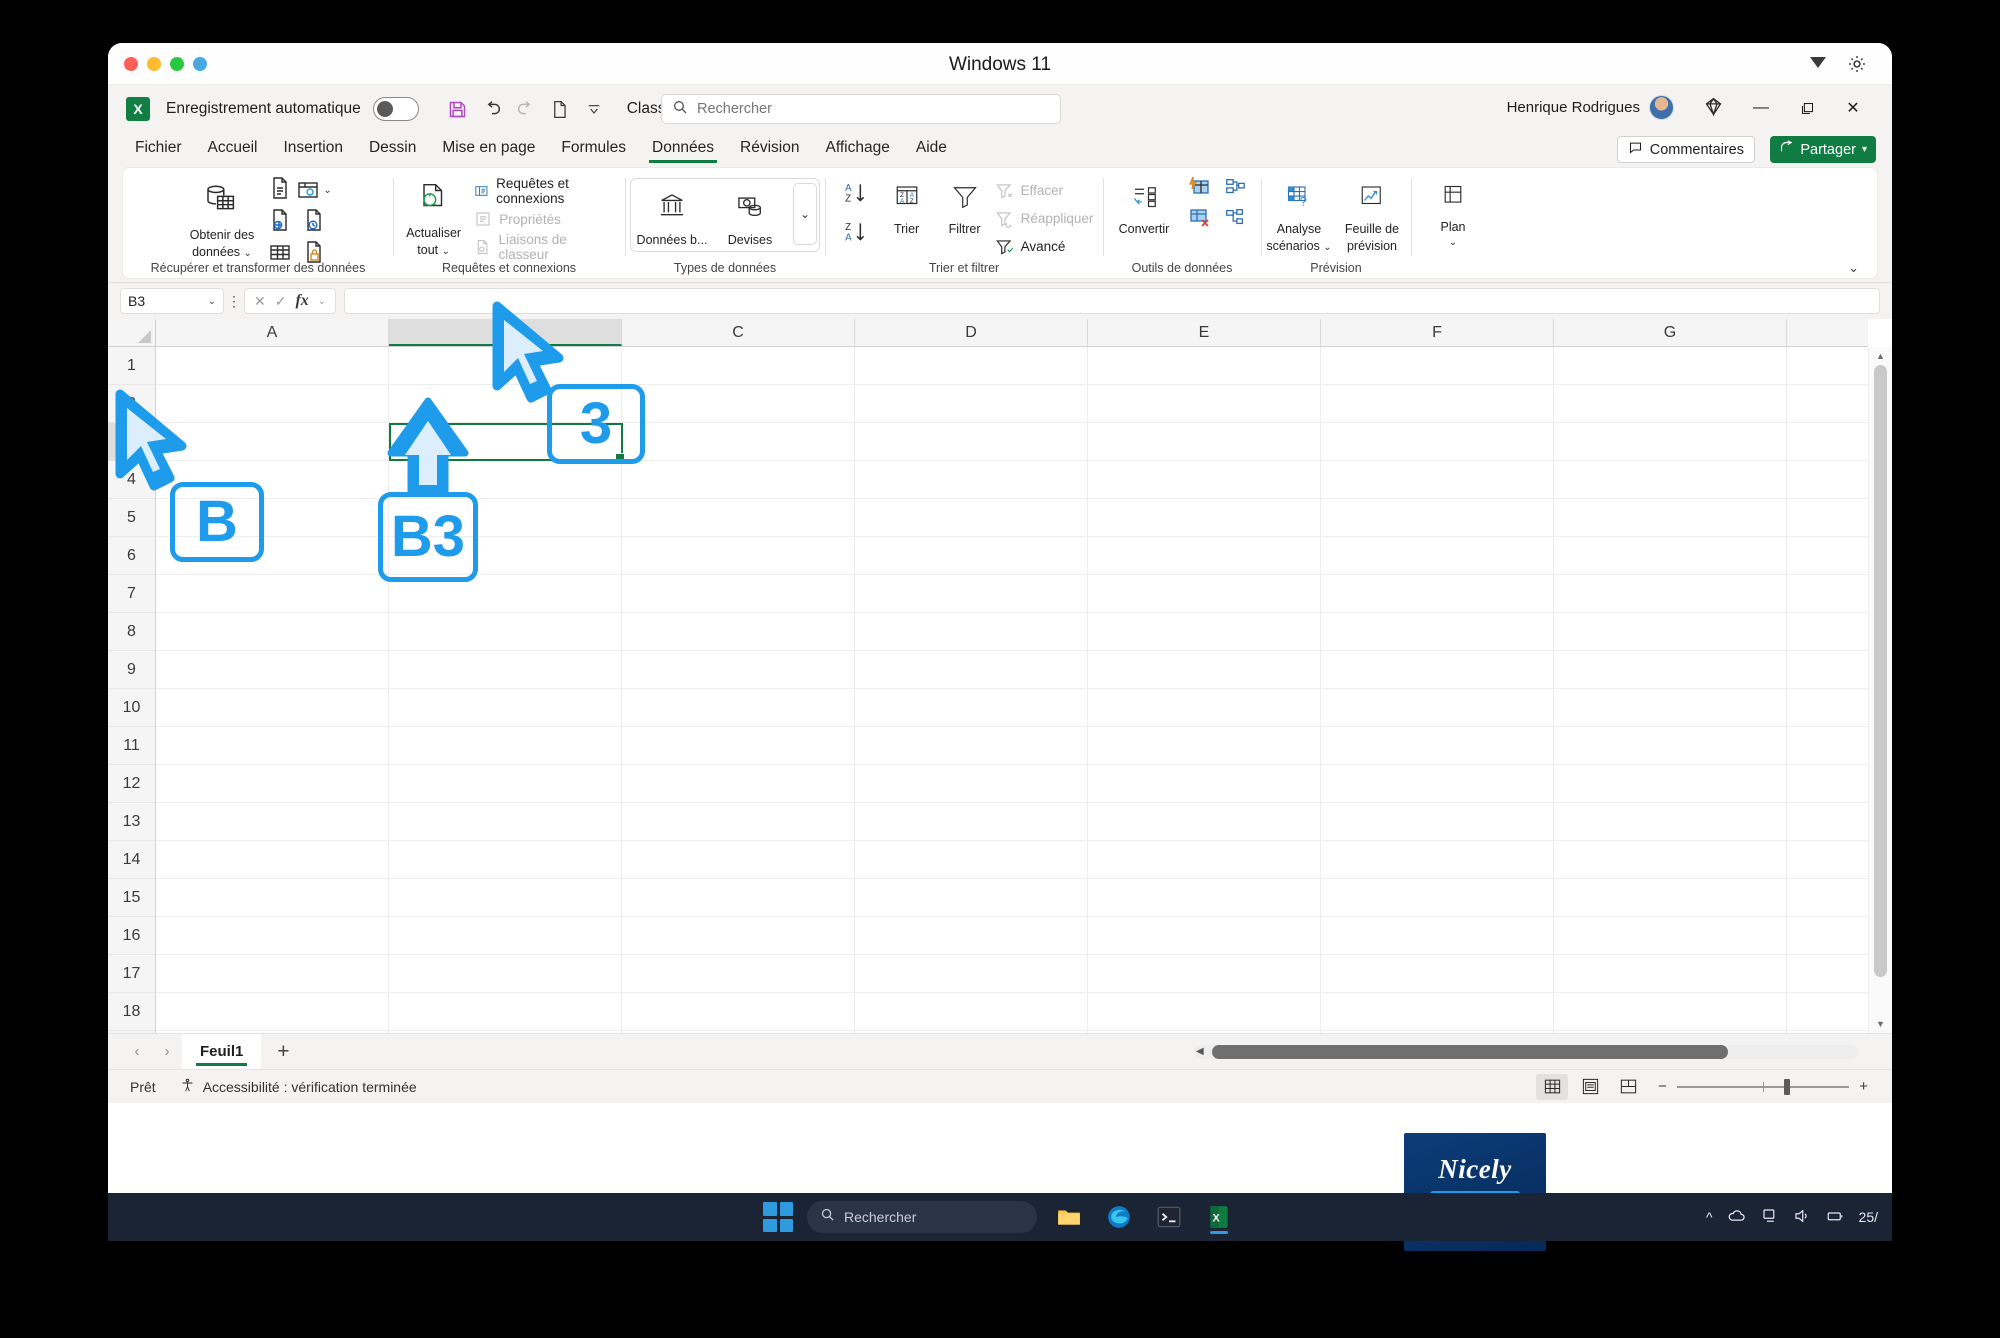 Image resolution: width=2000 pixels, height=1338 pixels. What do you see at coordinates (283, 1052) in the screenshot?
I see `add-sheet-button: +` at bounding box center [283, 1052].